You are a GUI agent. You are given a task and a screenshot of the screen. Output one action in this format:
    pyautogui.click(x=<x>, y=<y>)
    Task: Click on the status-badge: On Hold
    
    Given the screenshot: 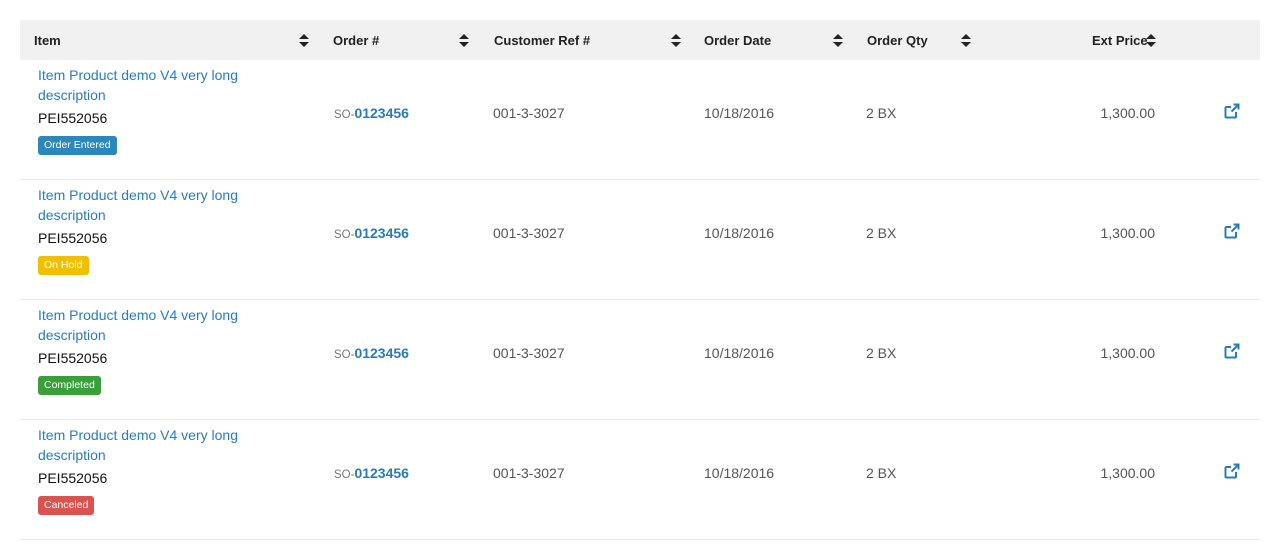 What is the action you would take?
    pyautogui.click(x=63, y=265)
    